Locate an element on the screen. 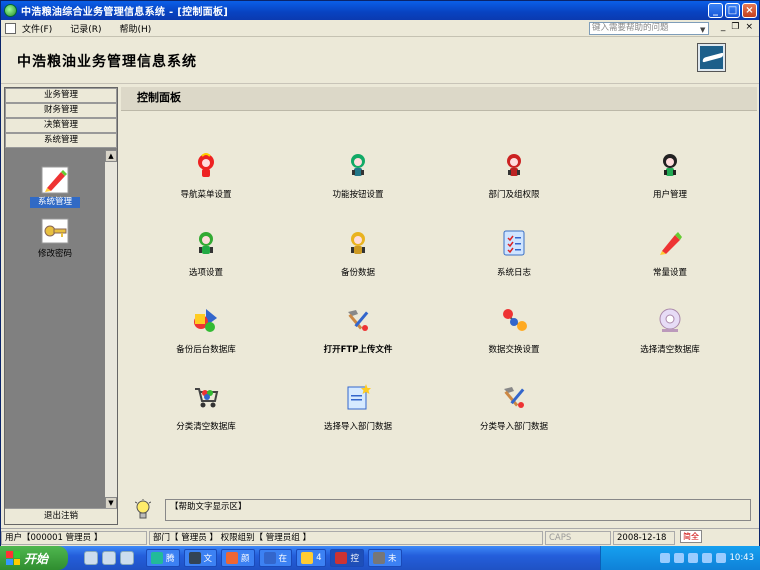  taskbar-task: 在 is located at coordinates (275, 558).